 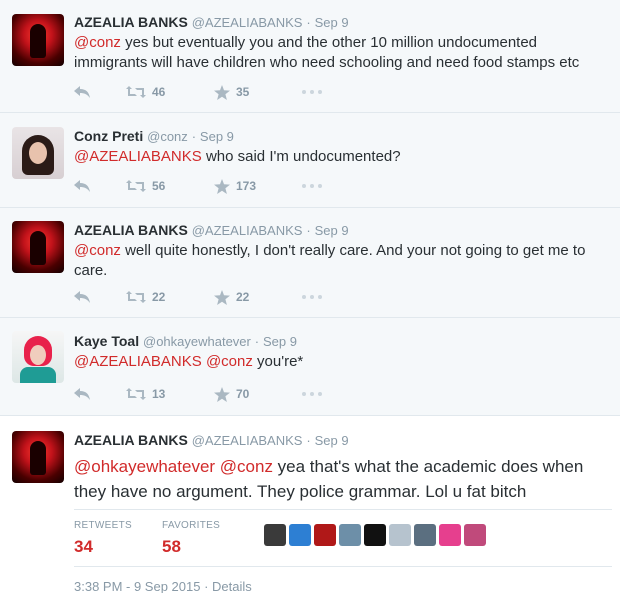 I want to click on retweets-count: 34, so click(x=83, y=546).